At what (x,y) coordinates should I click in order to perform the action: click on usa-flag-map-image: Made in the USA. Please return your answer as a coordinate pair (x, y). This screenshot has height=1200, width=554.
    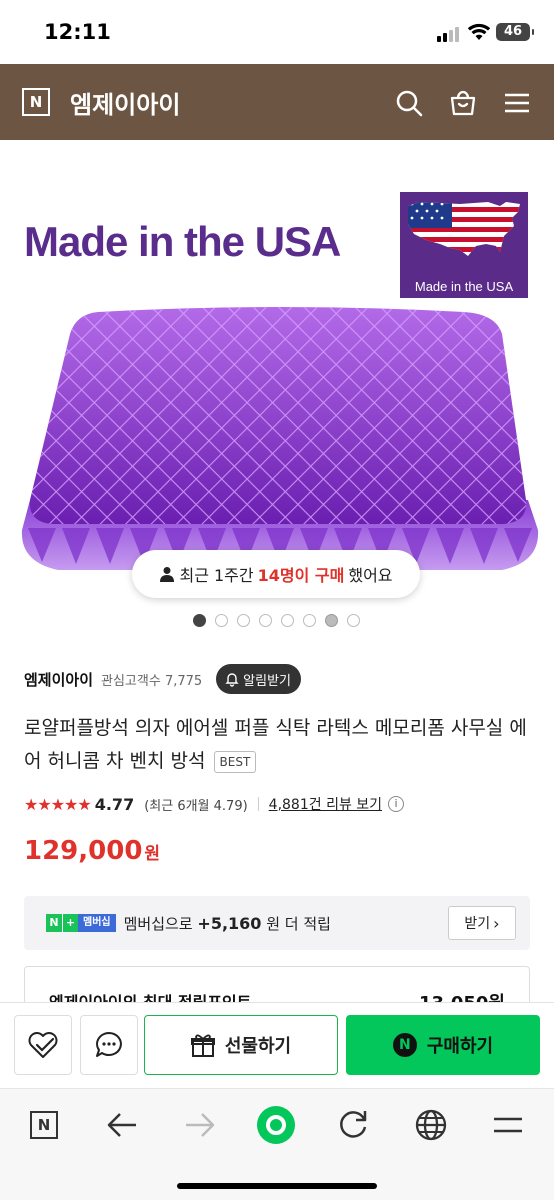
    Looking at the image, I should click on (464, 245).